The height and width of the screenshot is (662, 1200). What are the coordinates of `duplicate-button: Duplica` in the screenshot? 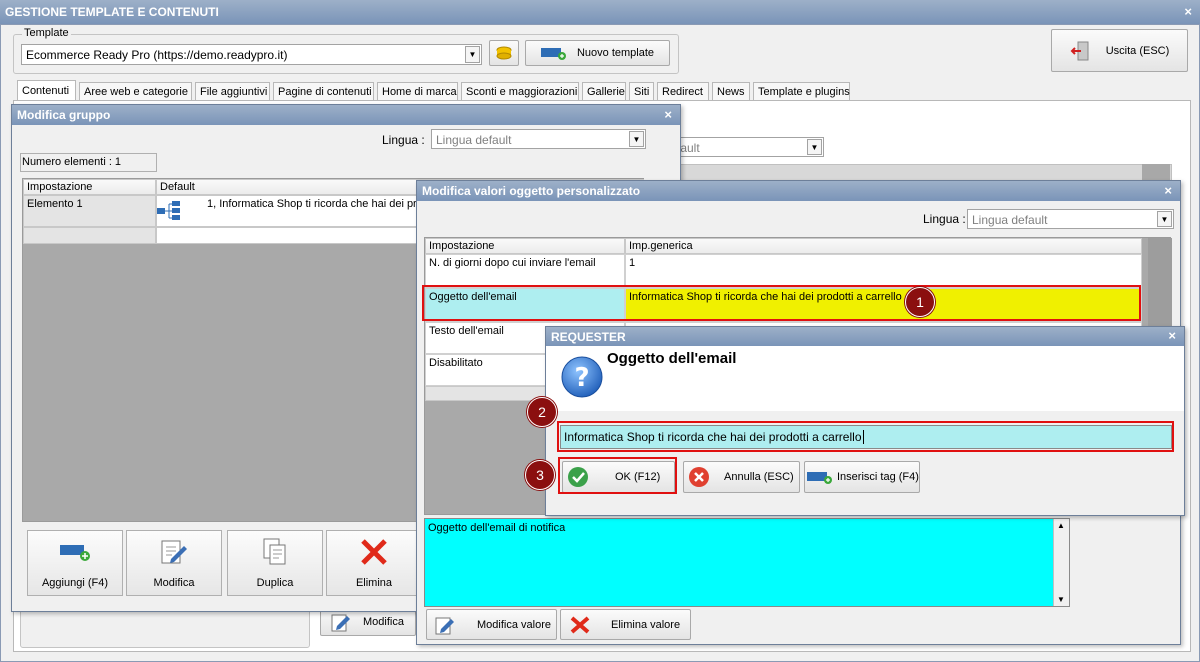 It's located at (275, 563).